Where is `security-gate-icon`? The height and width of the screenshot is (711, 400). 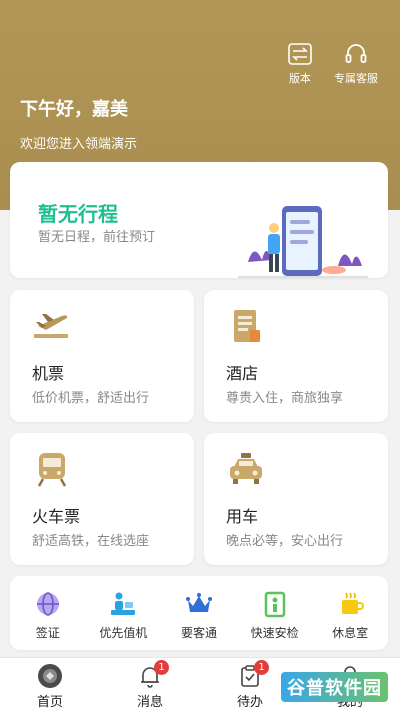 security-gate-icon is located at coordinates (274, 604).